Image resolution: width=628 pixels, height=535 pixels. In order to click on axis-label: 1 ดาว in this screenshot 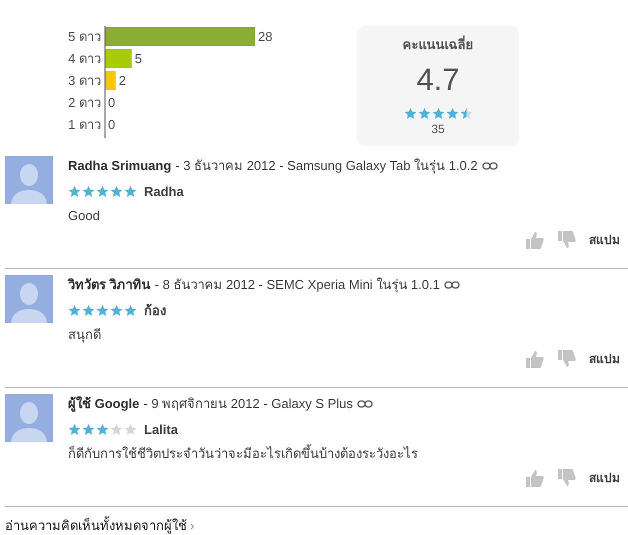, I will do `click(84, 124)`.